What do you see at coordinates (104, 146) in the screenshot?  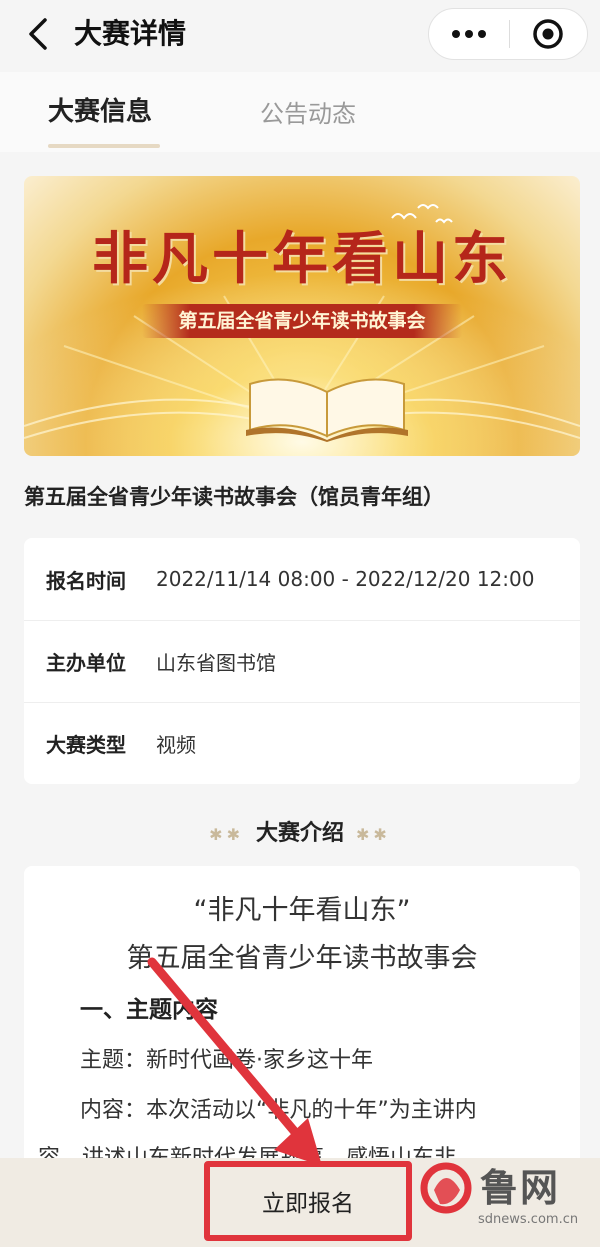 I see `tab-active-indicator` at bounding box center [104, 146].